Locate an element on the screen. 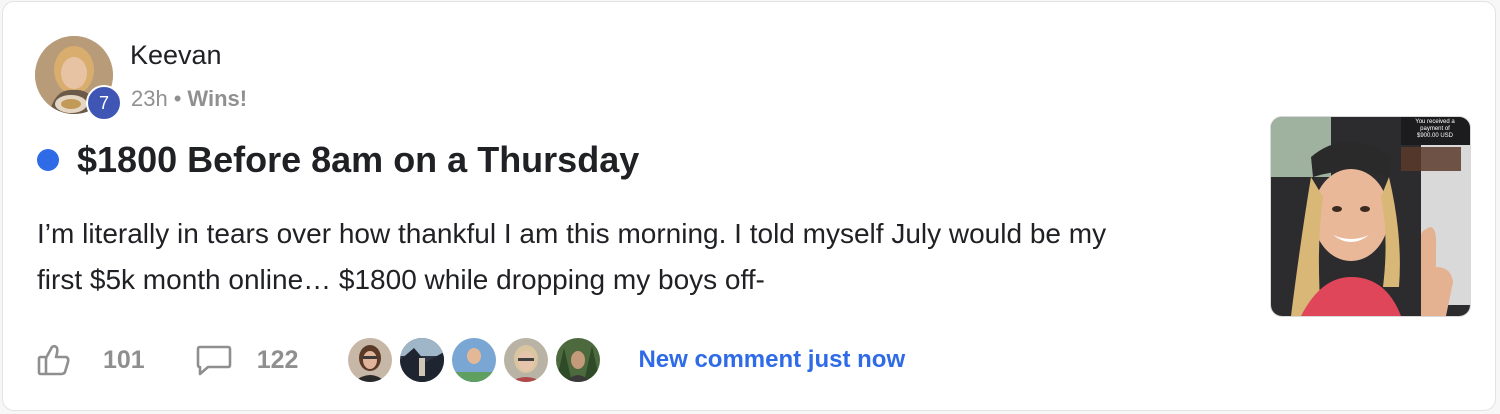 The height and width of the screenshot is (414, 1500). post-time: 23h is located at coordinates (149, 98).